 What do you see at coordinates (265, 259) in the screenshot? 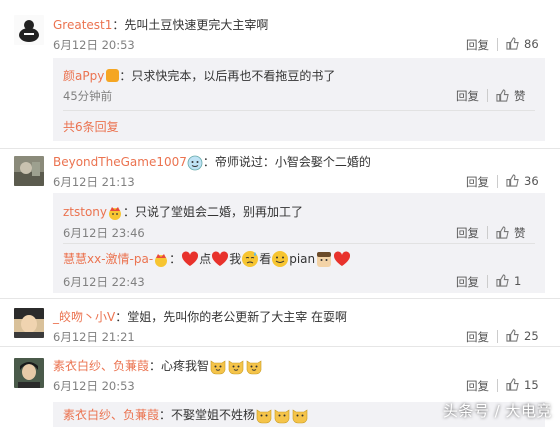
I see `reply-text-part: 看` at bounding box center [265, 259].